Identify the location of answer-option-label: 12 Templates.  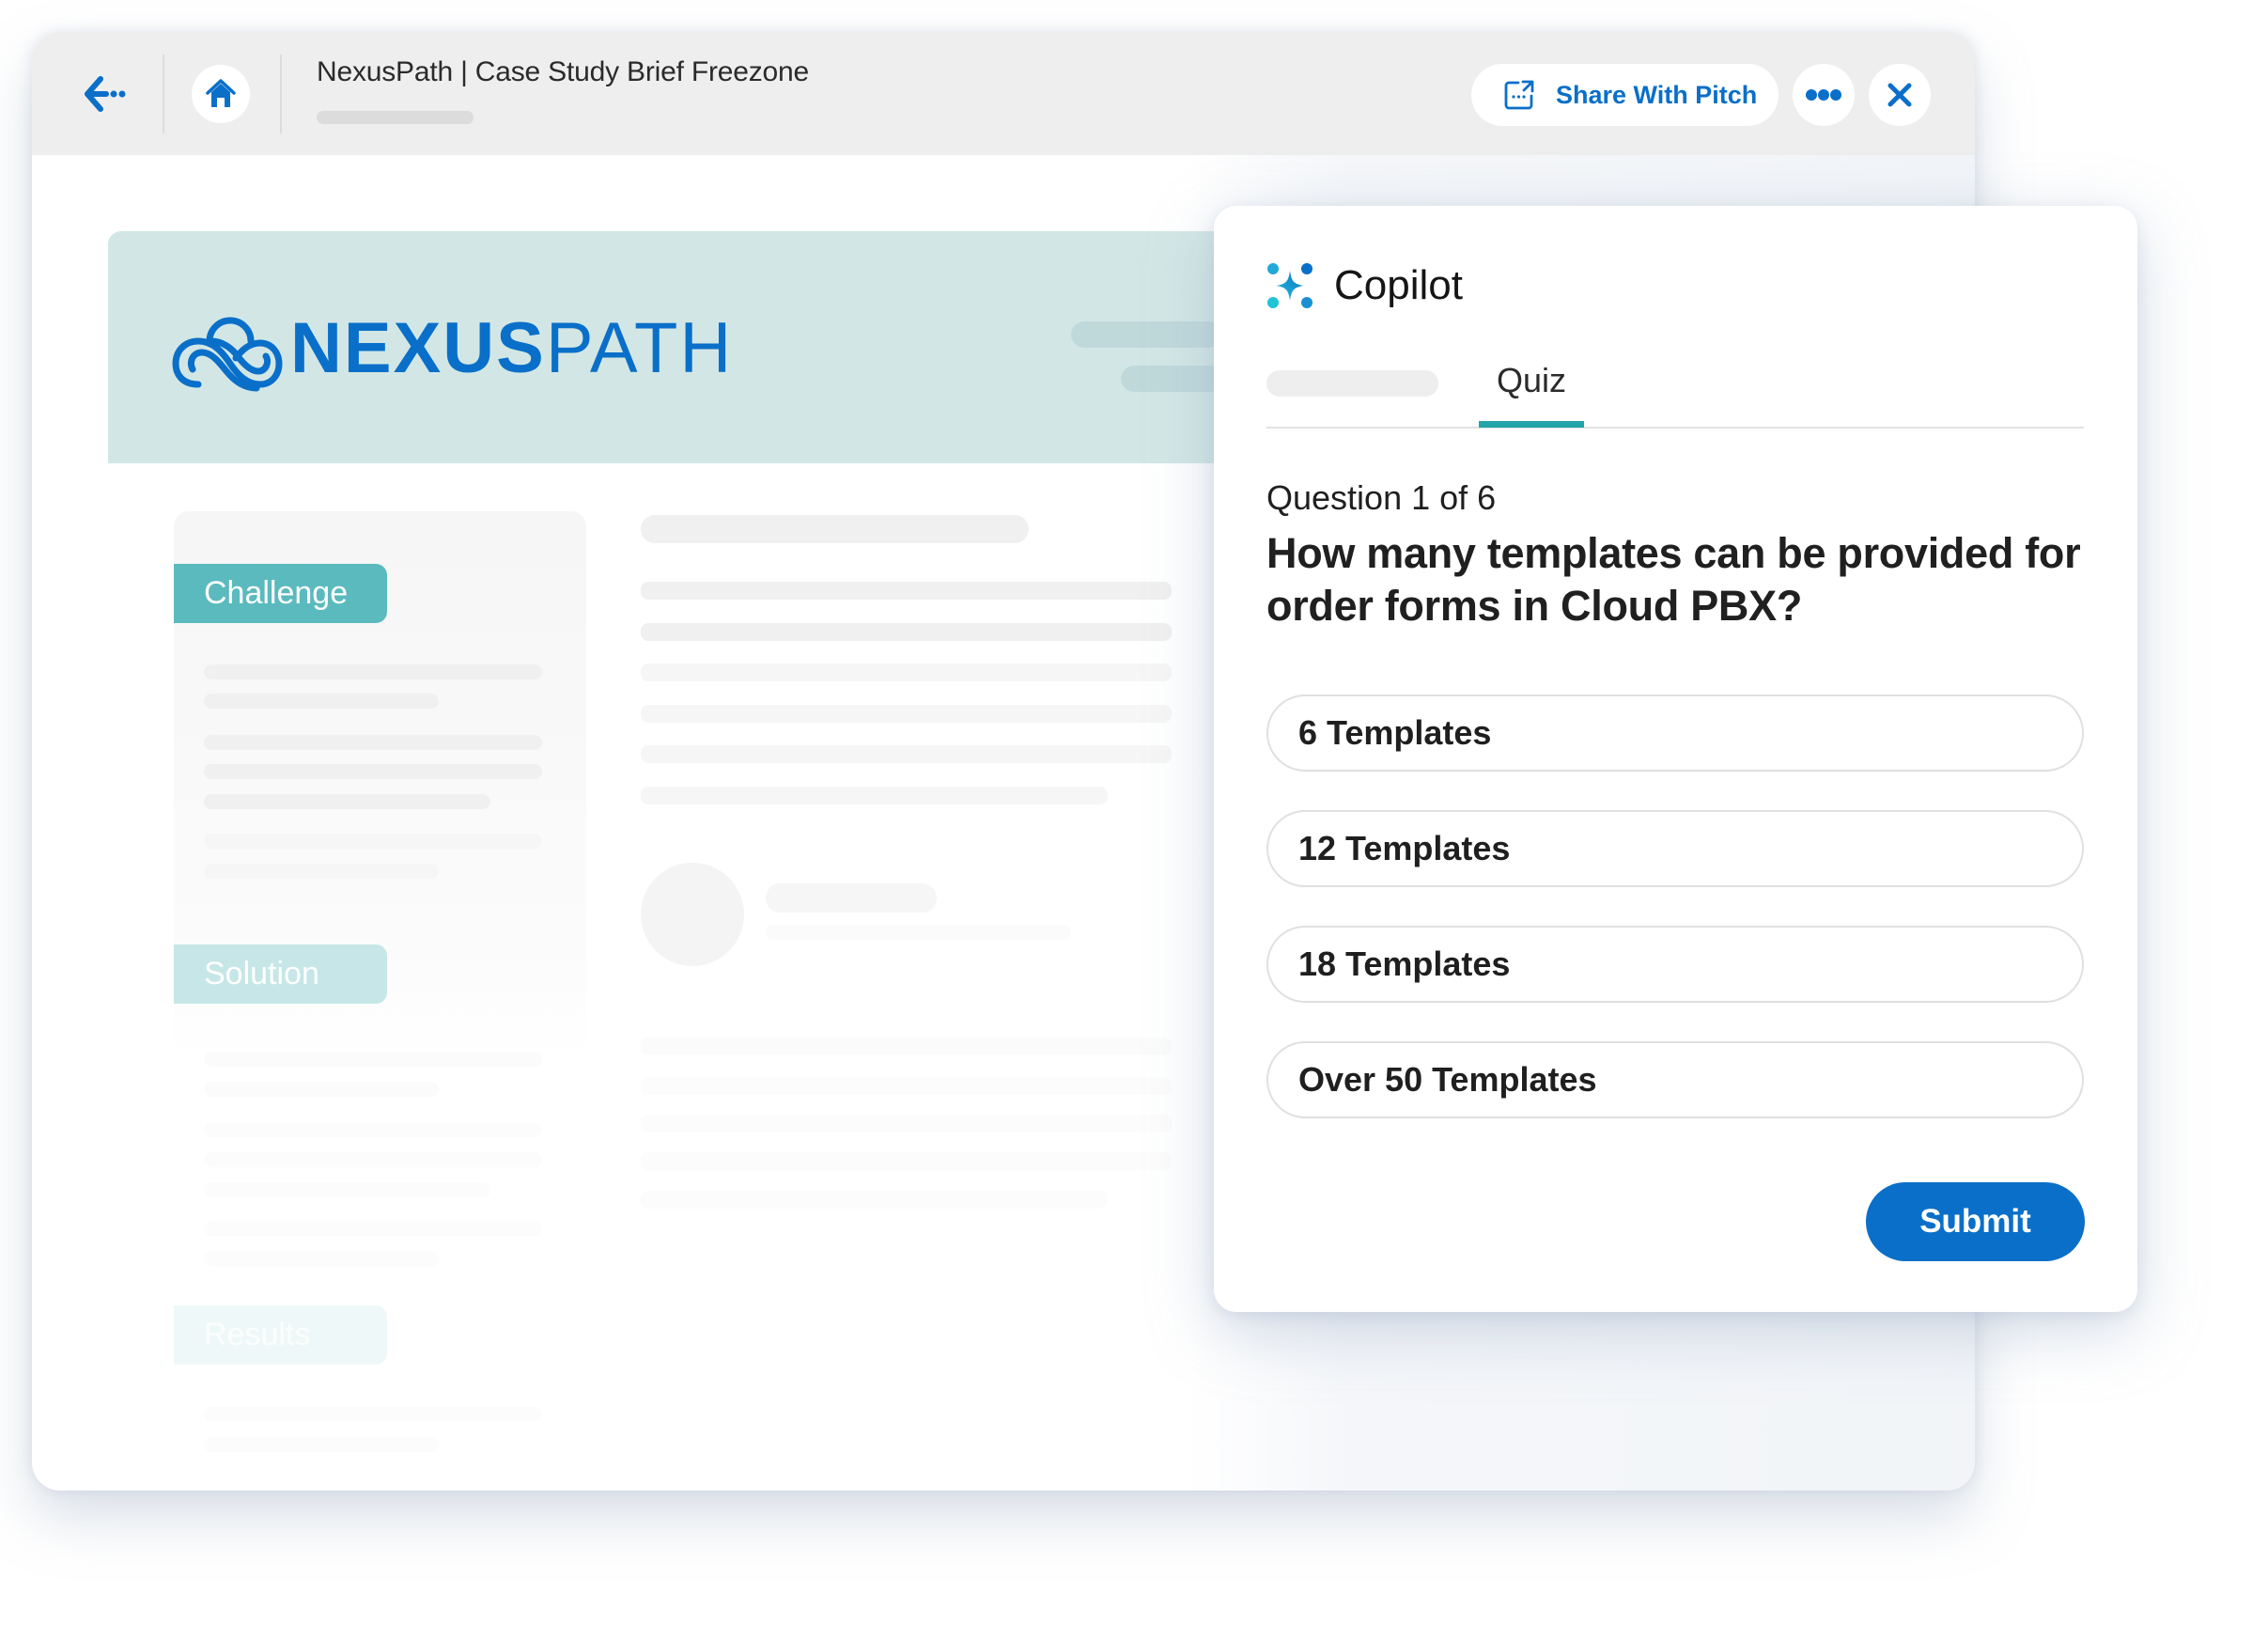
(1404, 848).